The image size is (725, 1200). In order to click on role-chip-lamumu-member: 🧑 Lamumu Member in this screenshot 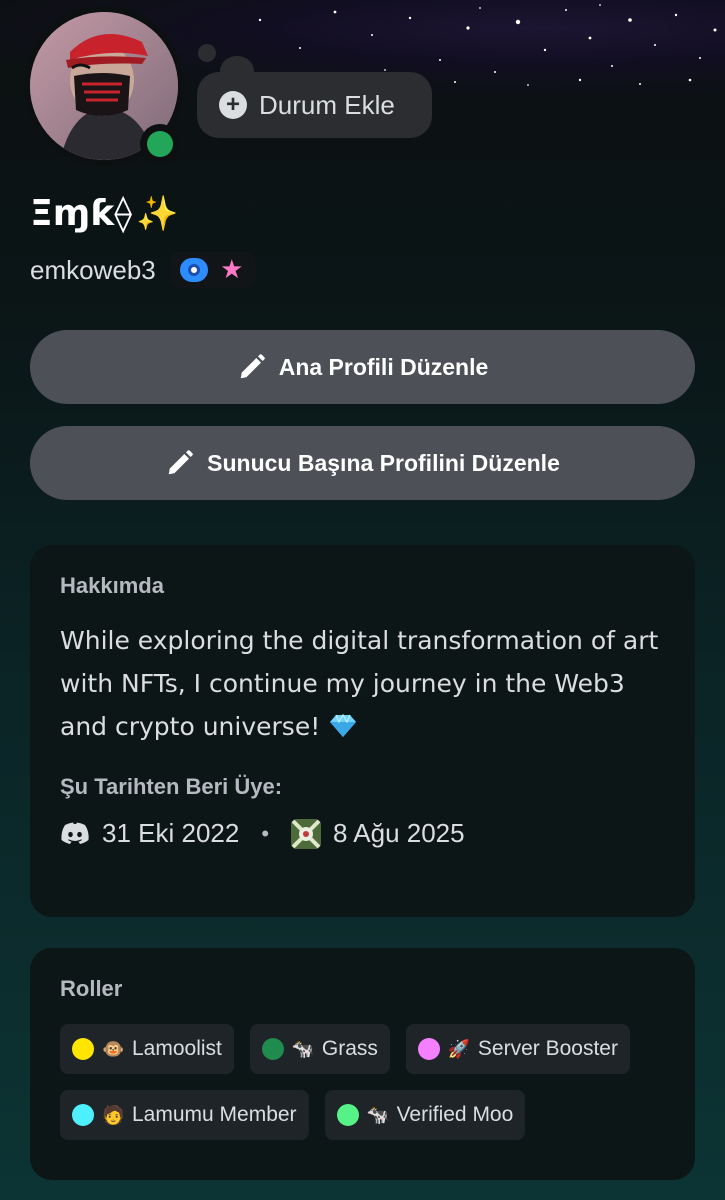, I will do `click(184, 1115)`.